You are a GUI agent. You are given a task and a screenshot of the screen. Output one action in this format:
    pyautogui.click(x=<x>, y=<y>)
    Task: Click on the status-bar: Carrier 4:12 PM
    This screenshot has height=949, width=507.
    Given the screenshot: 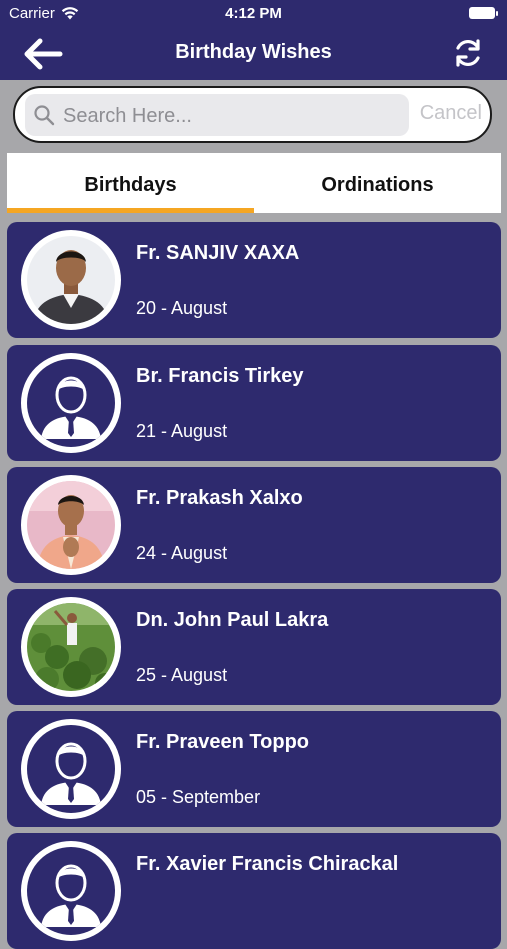 What is the action you would take?
    pyautogui.click(x=253, y=14)
    